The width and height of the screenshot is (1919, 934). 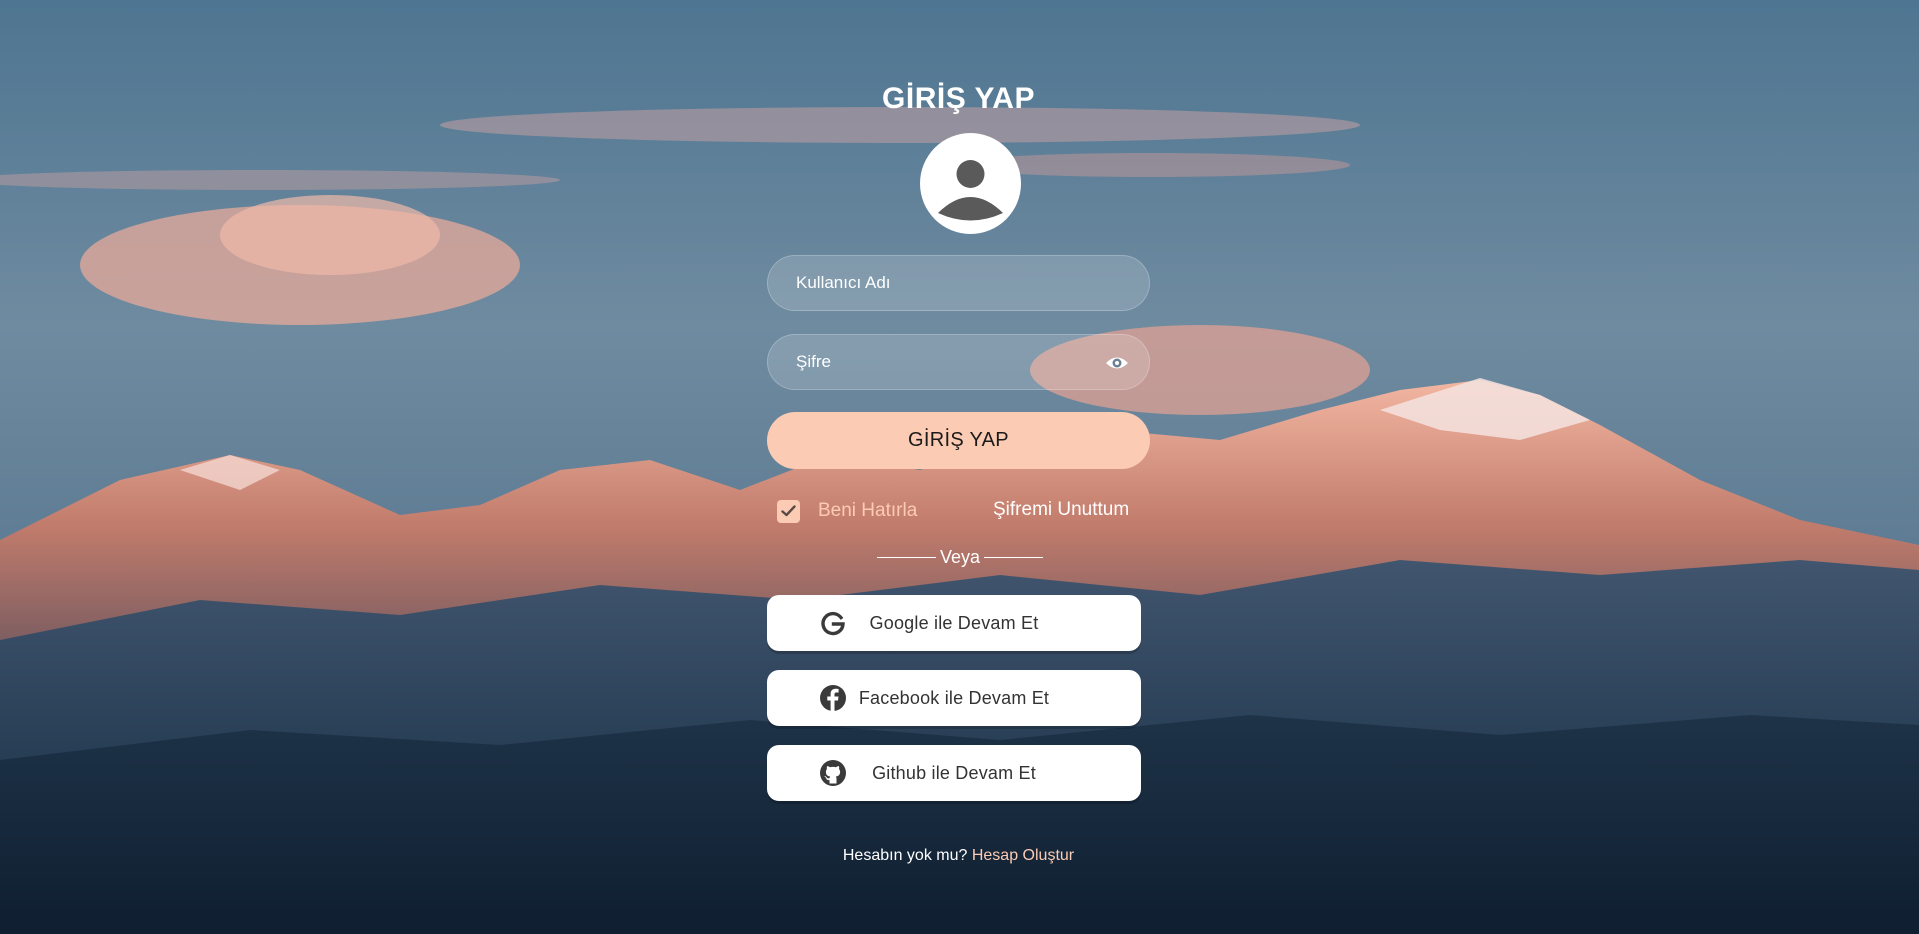 I want to click on signup-prompt: Hesabın yok mu? Hesap Oluştur, so click(x=958, y=856).